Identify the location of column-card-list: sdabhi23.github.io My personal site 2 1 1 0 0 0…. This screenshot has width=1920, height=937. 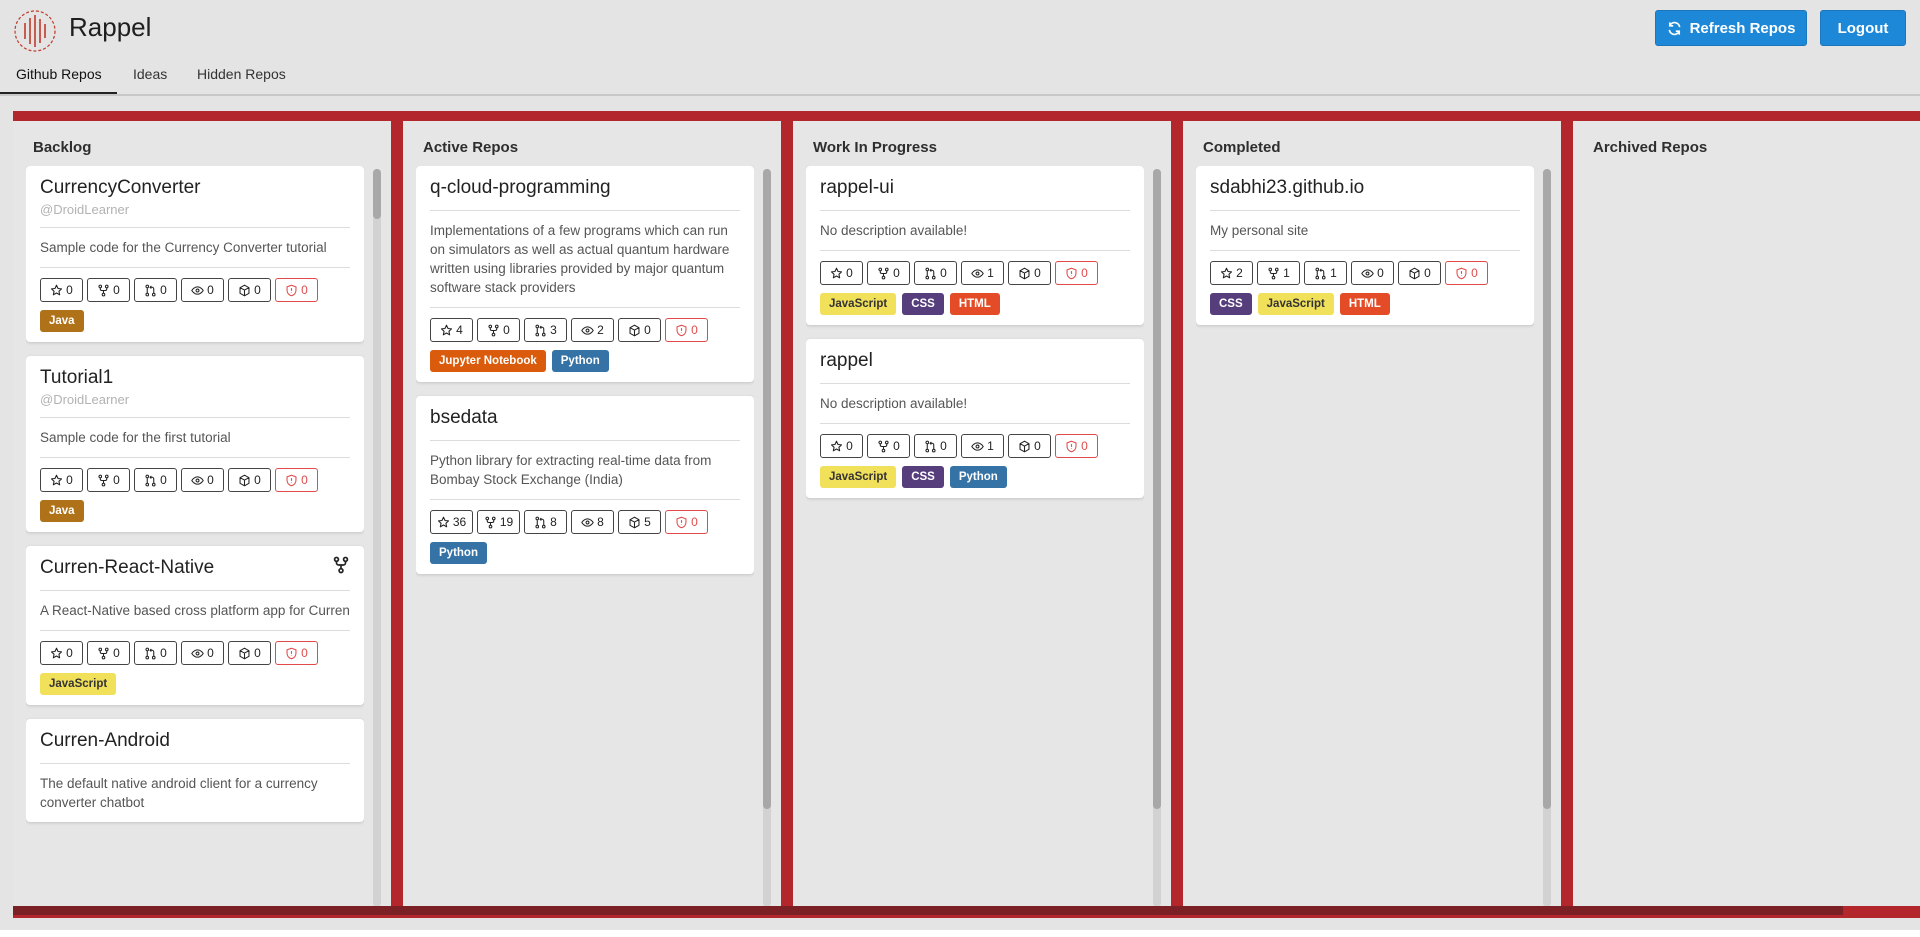
(1365, 536).